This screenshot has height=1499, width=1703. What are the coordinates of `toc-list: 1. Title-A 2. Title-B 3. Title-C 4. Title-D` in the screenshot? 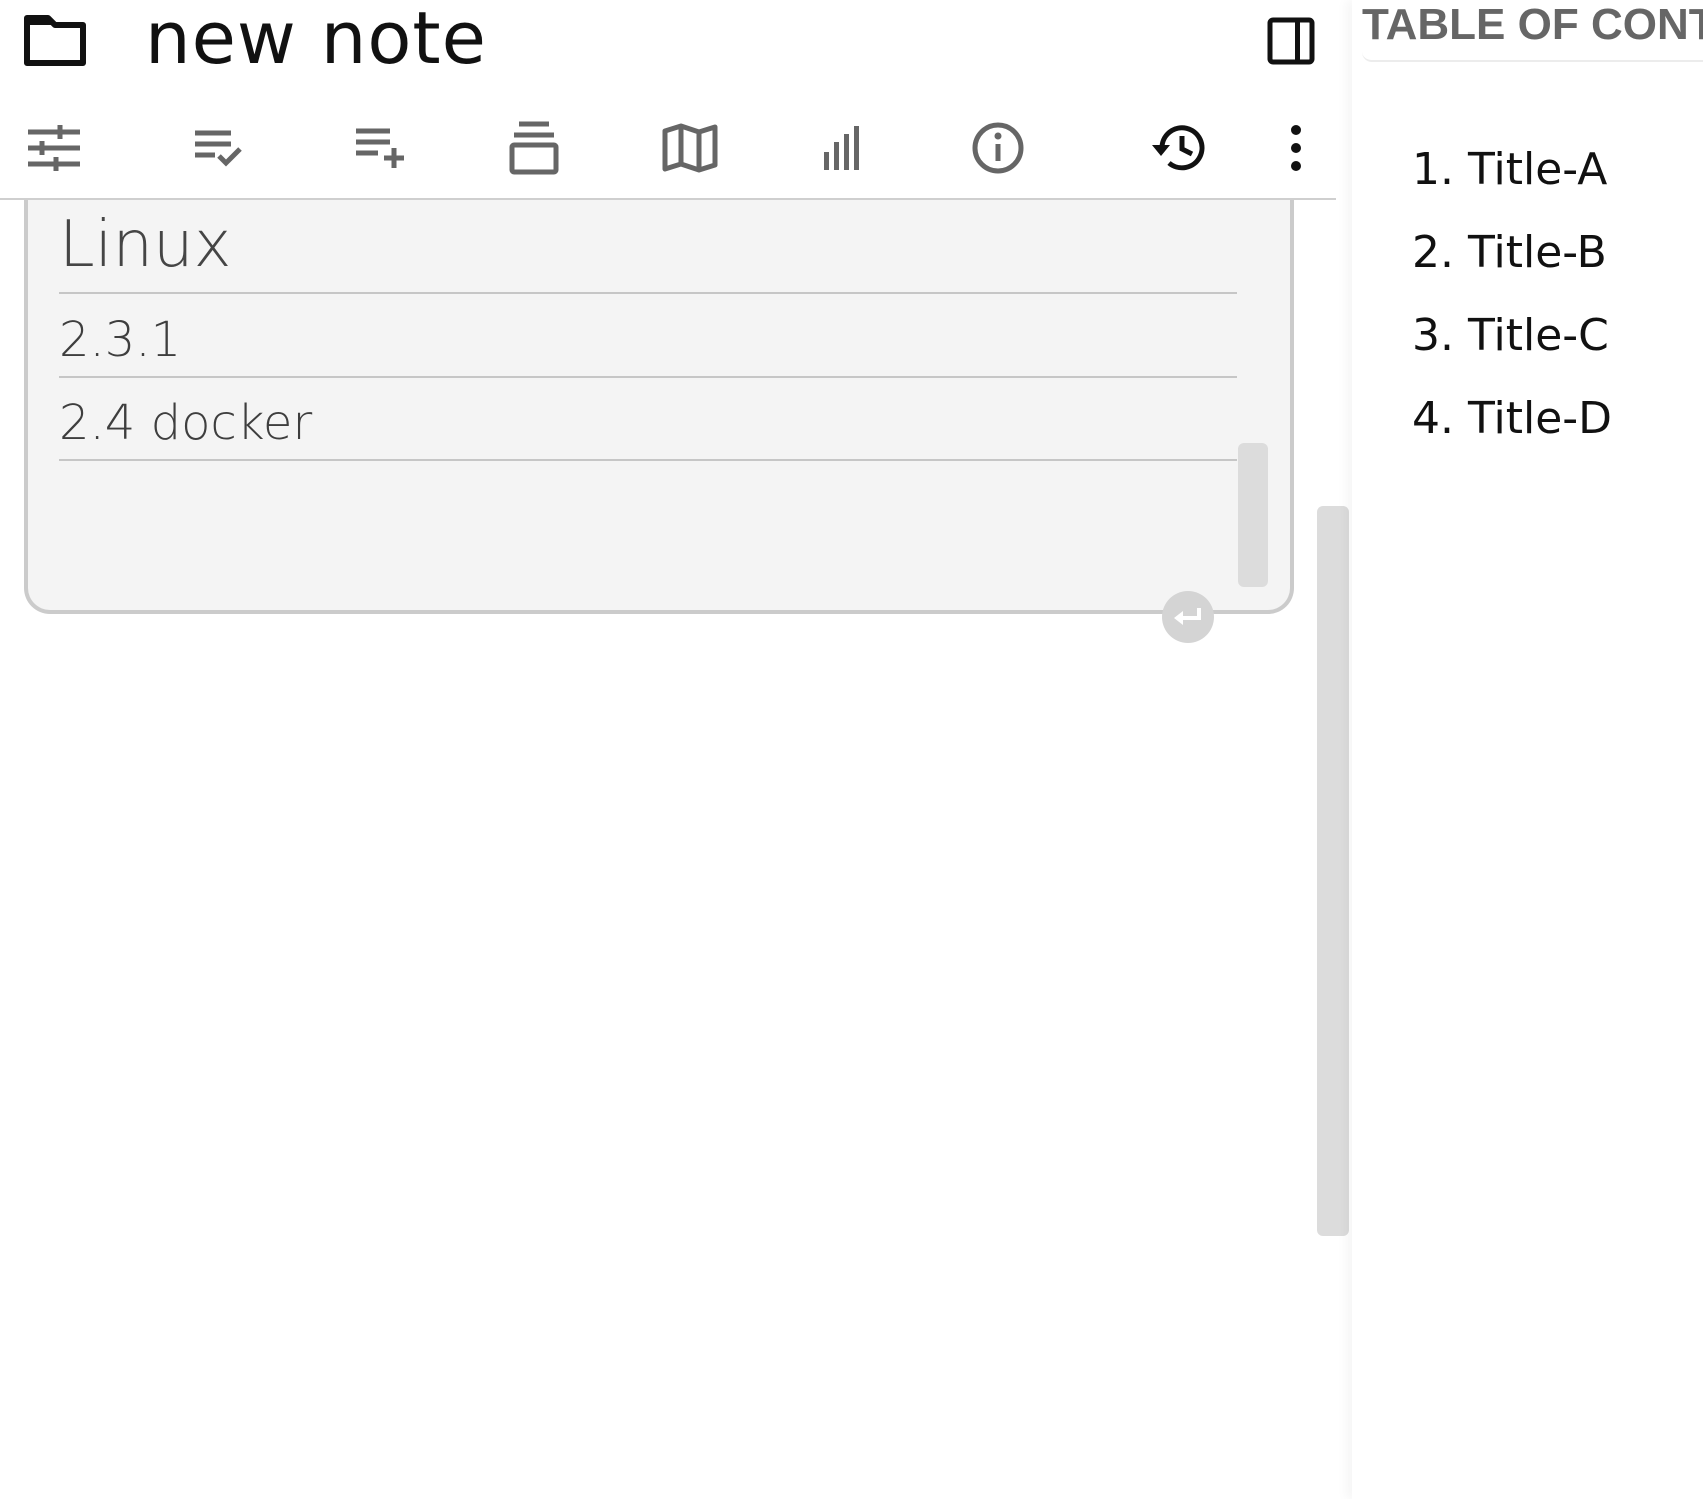 It's located at (1512, 294).